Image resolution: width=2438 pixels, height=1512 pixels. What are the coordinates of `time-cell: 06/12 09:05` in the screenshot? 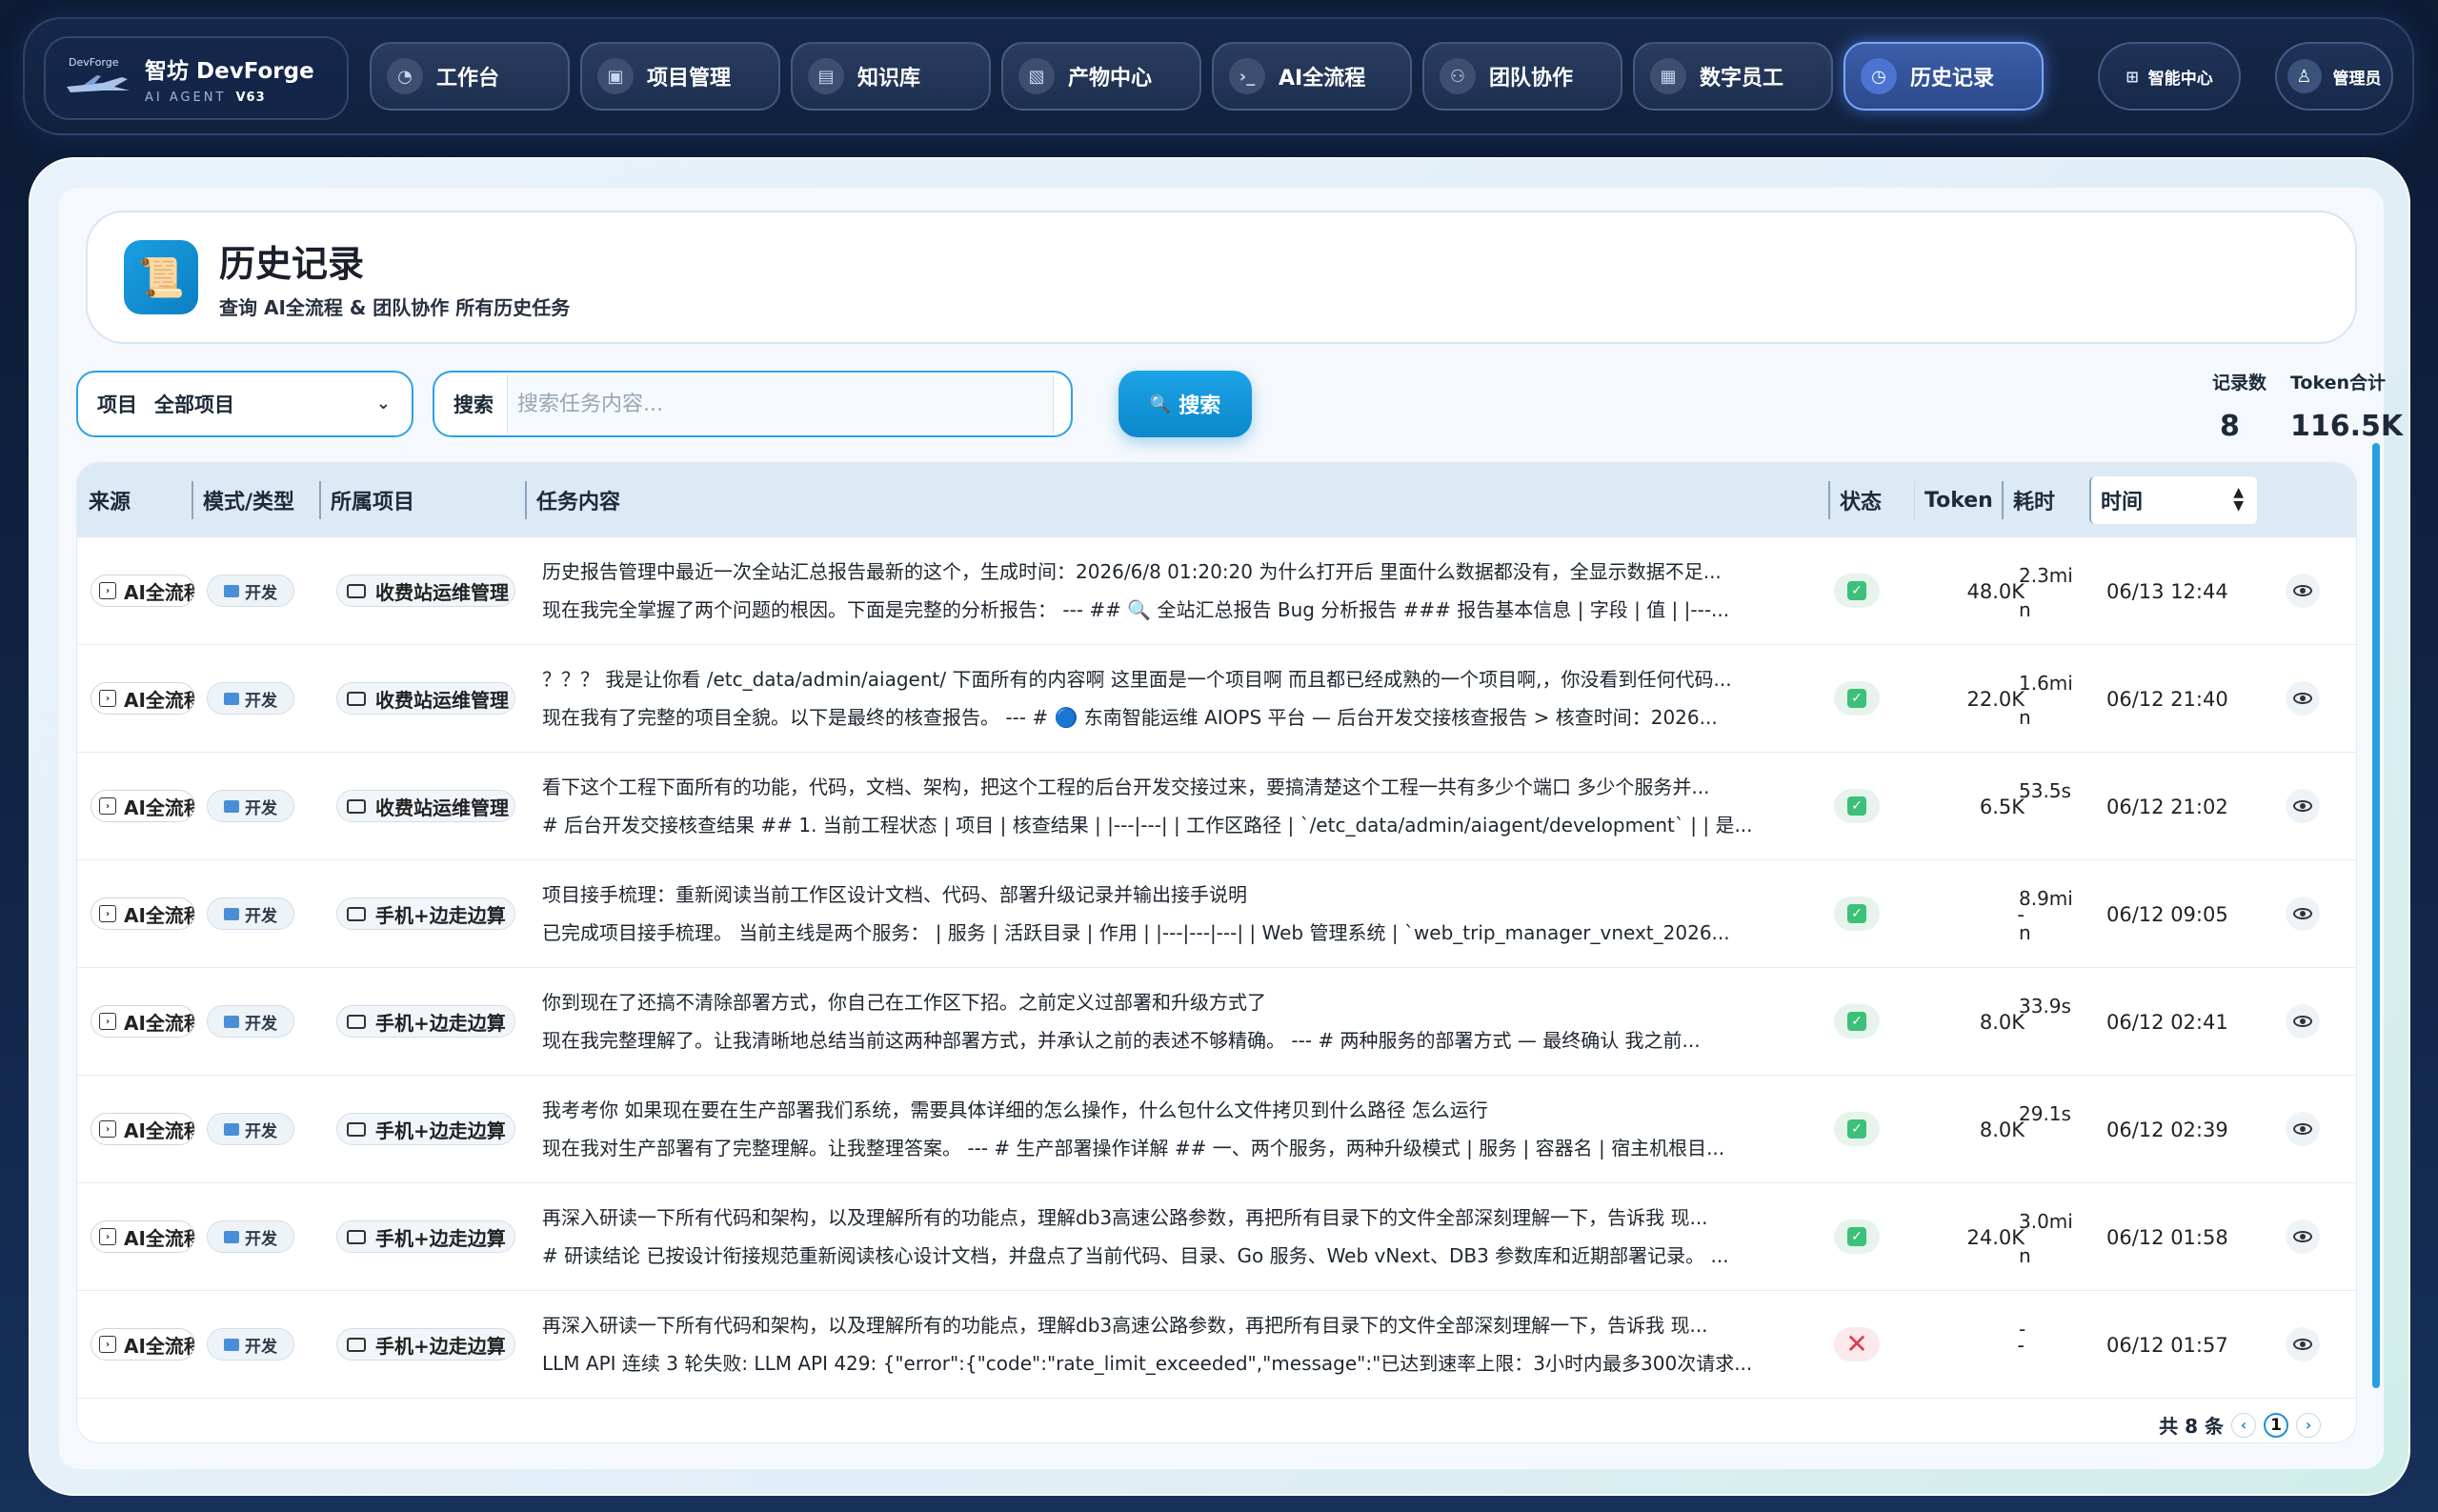 It's located at (2167, 915).